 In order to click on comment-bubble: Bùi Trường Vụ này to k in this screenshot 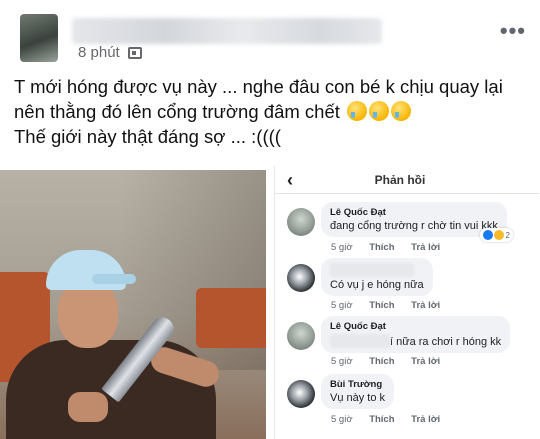, I will do `click(358, 391)`.